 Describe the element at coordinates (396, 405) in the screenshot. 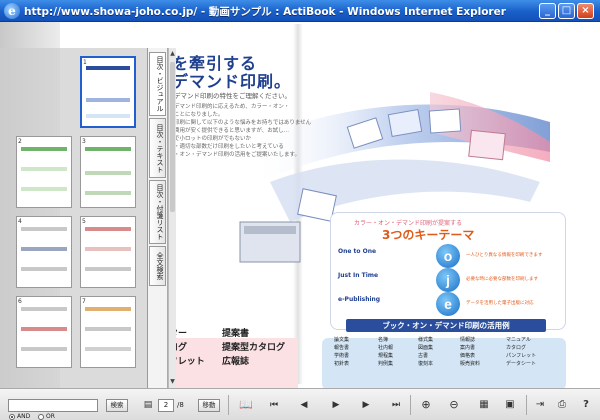

I see `last-page-icon: ⏭` at that location.